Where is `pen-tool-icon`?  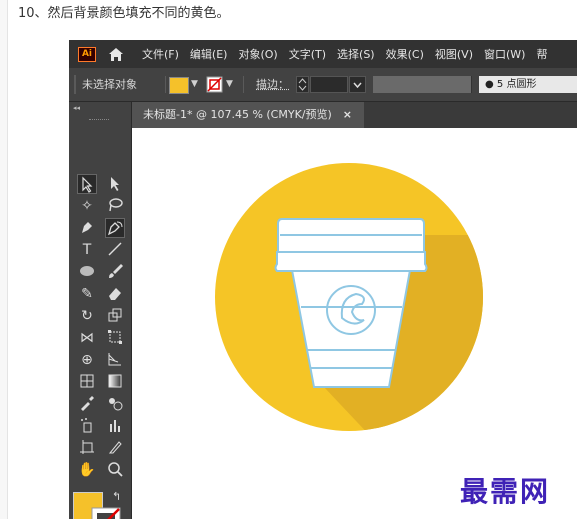 pen-tool-icon is located at coordinates (87, 228).